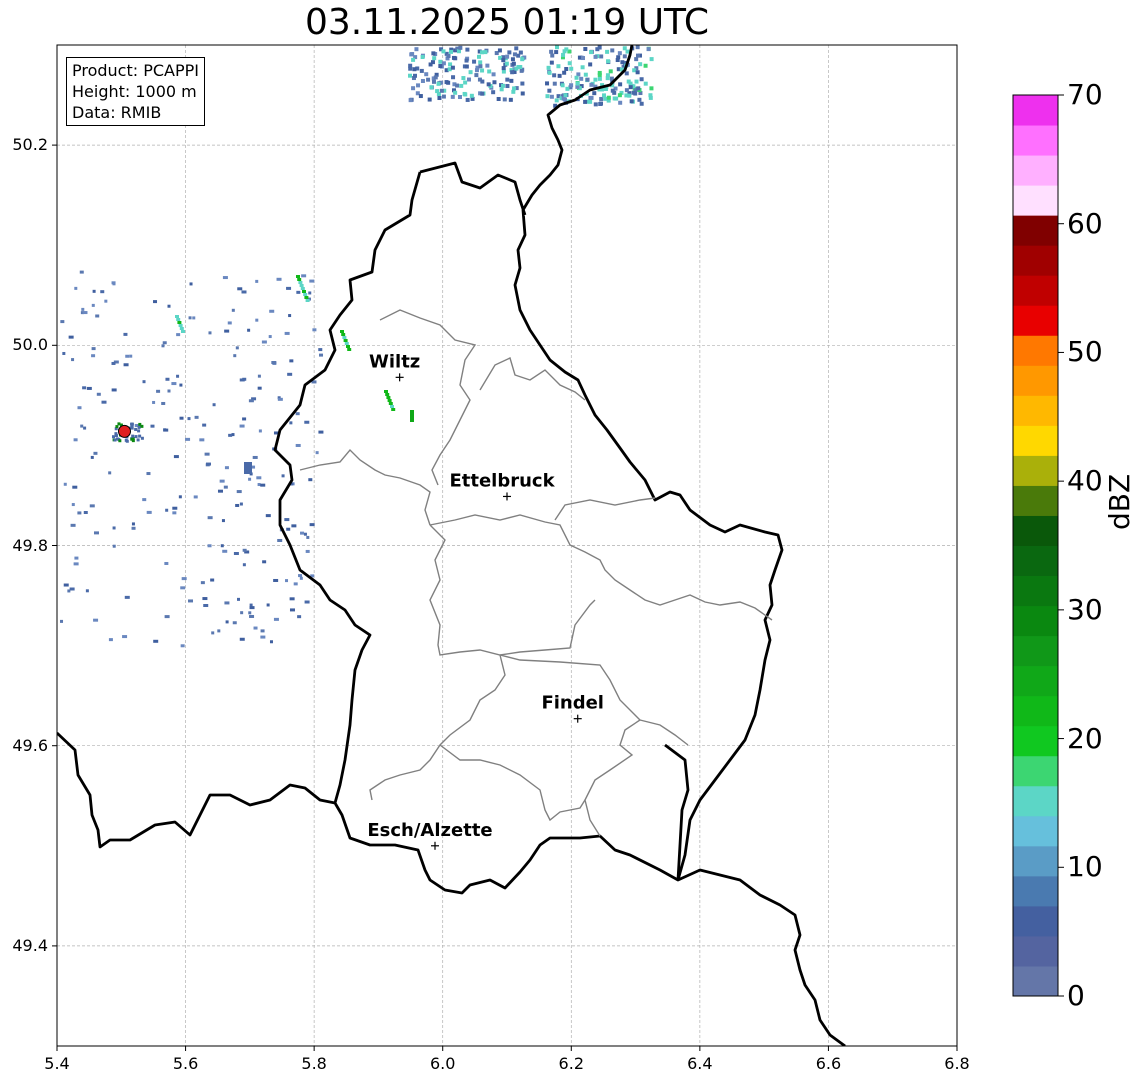  I want to click on x-tick-label: 6.8, so click(957, 1063).